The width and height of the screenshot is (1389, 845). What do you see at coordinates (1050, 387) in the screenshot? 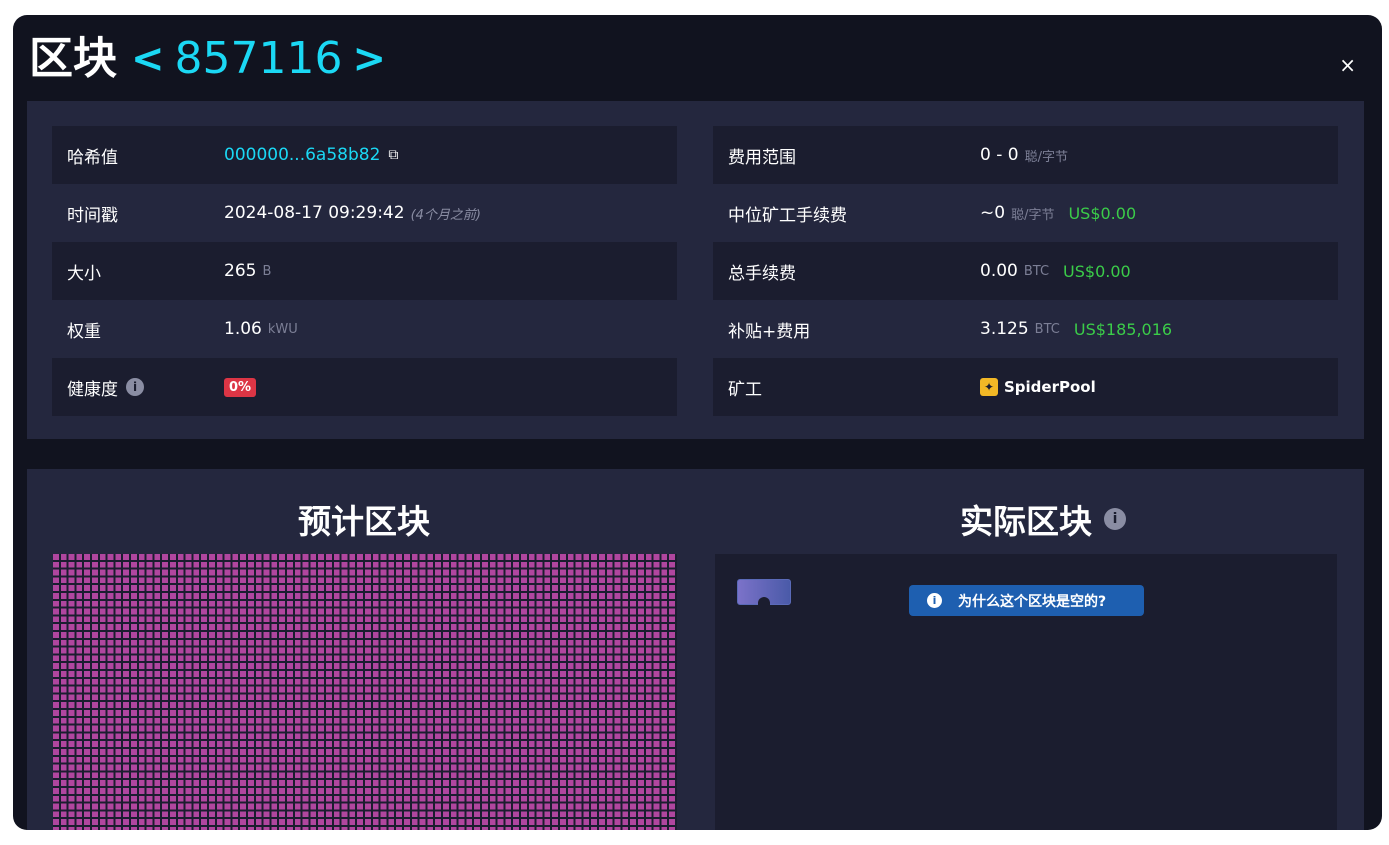
I see `miner-name: SpiderPool` at bounding box center [1050, 387].